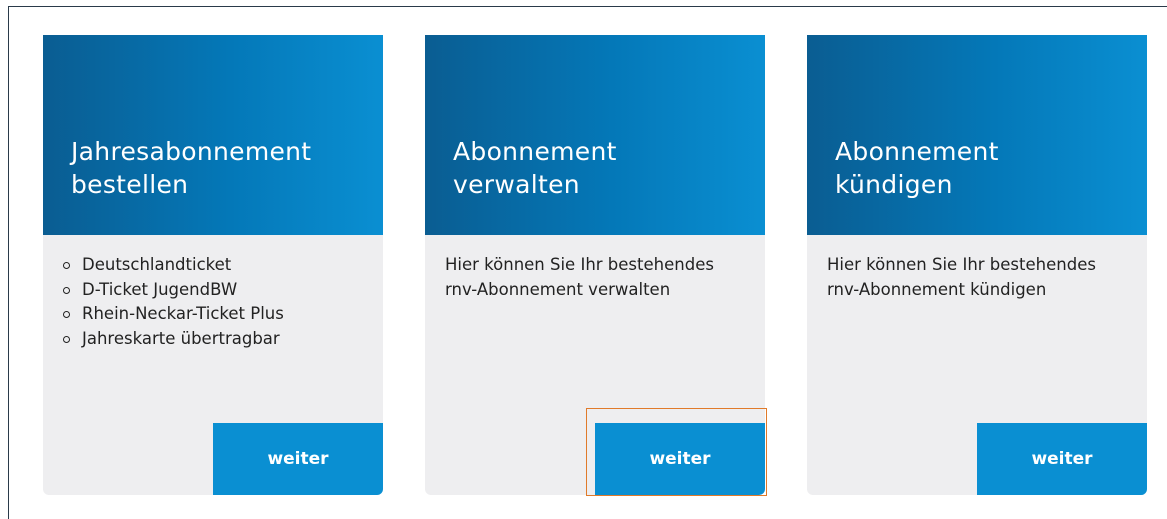 The width and height of the screenshot is (1167, 519). What do you see at coordinates (298, 459) in the screenshot?
I see `weiter-button-order: weiter` at bounding box center [298, 459].